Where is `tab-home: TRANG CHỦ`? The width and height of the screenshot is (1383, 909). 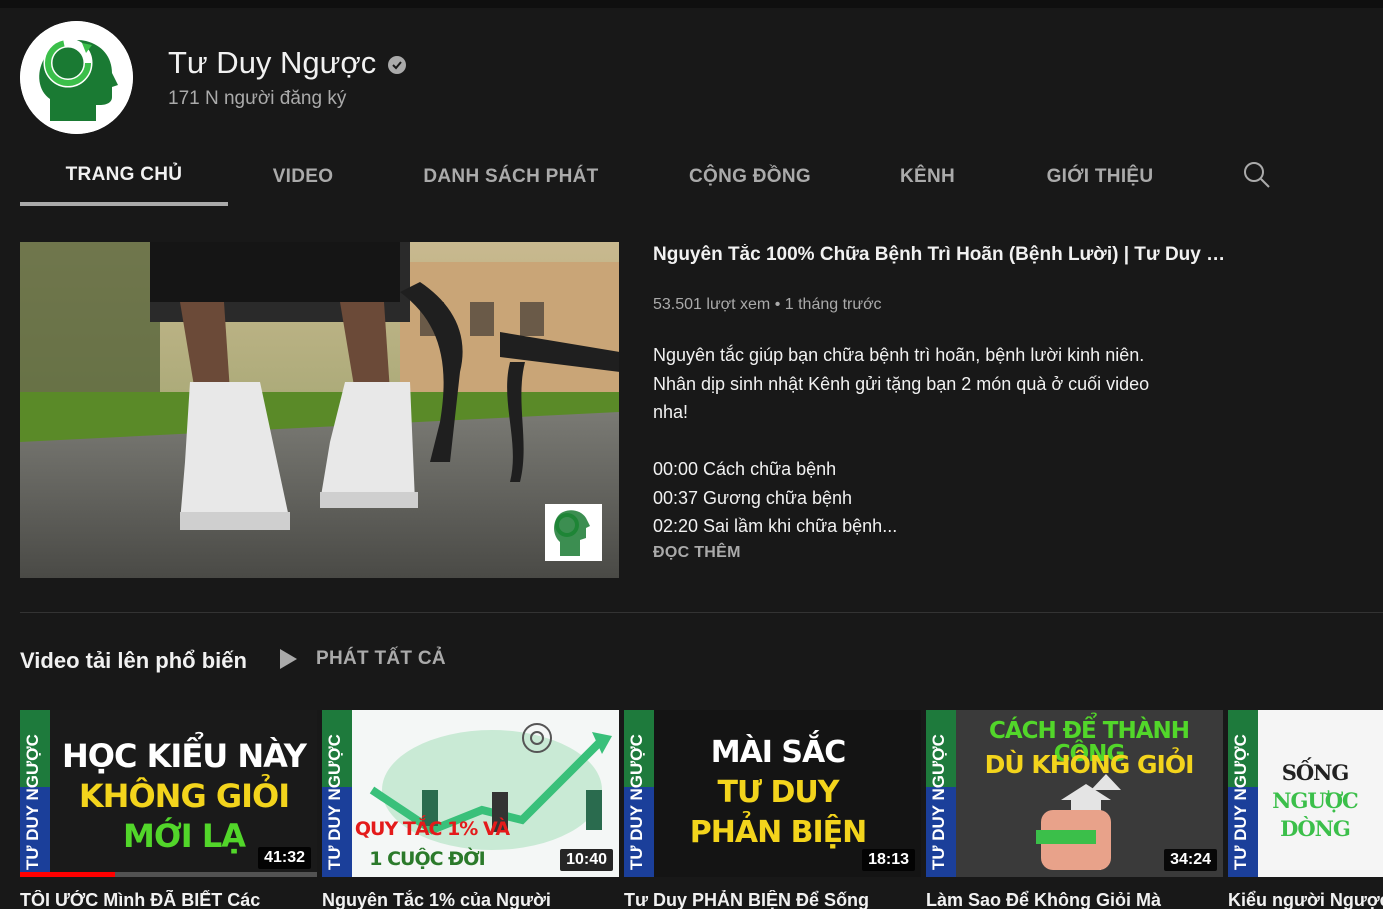
tab-home: TRANG CHỦ is located at coordinates (124, 177).